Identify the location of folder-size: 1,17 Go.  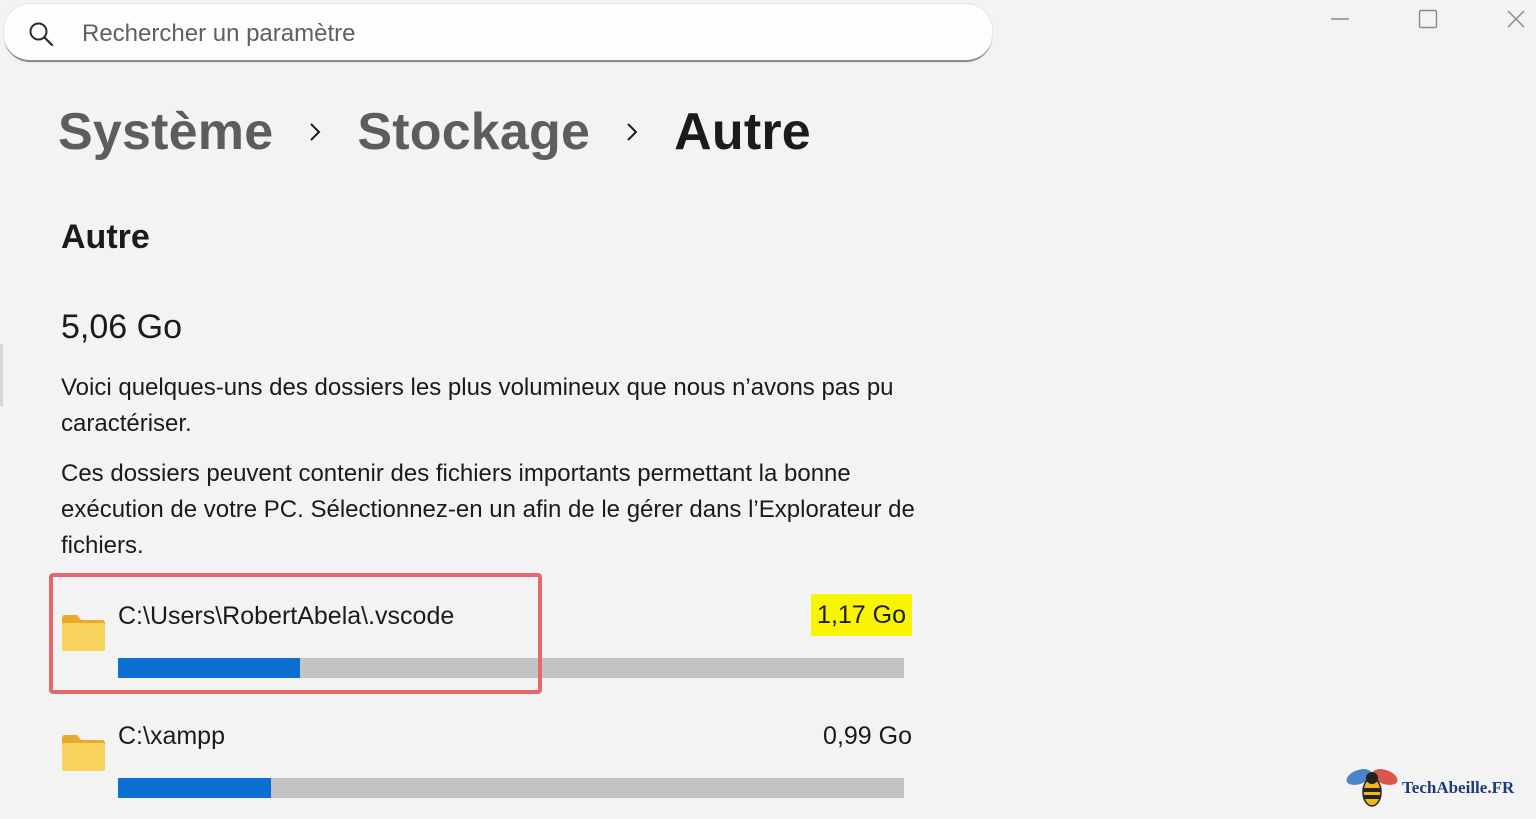
(861, 615).